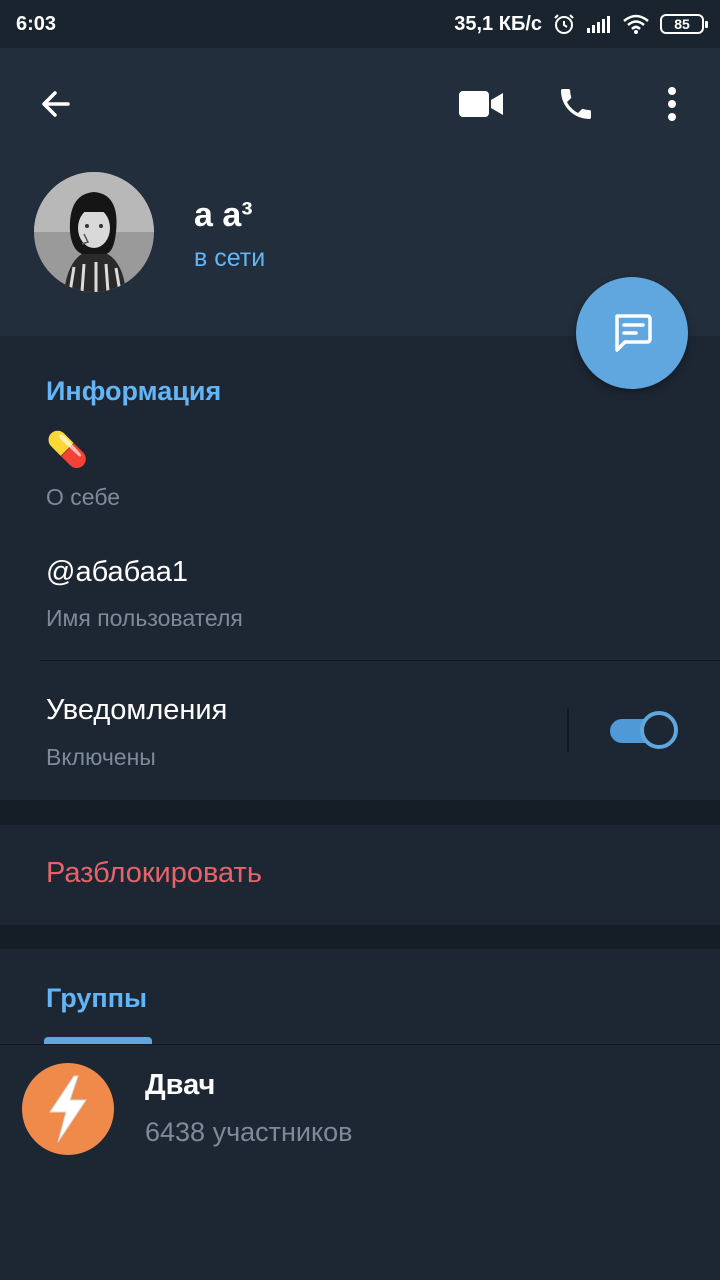 The height and width of the screenshot is (1280, 720). I want to click on unblock-button: Разблокировать, so click(360, 875).